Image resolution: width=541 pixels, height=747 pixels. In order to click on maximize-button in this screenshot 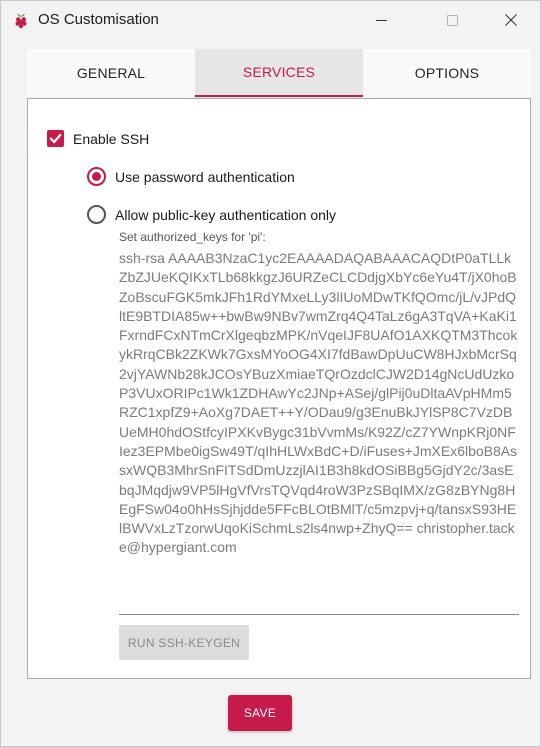, I will do `click(452, 20)`.